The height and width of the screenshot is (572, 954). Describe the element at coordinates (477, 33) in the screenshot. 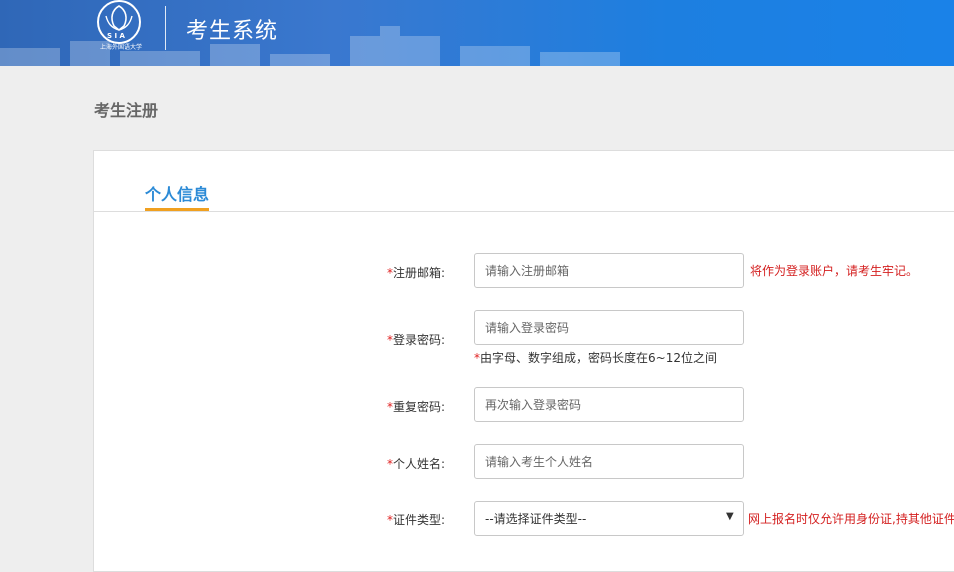

I see `top-header: S I A 上海外国语大学 考生系统` at that location.